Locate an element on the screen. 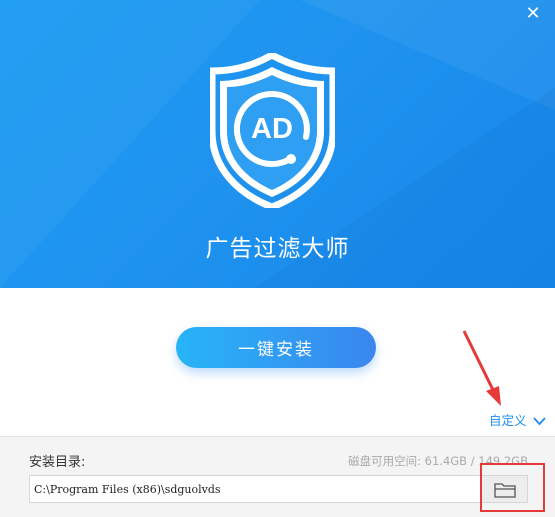 The height and width of the screenshot is (517, 555). browse-folder-button is located at coordinates (504, 489).